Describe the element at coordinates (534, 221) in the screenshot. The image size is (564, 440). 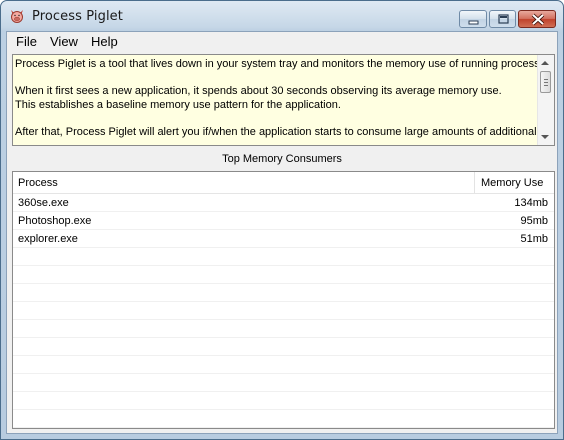
I see `memory-use: 95mb` at that location.